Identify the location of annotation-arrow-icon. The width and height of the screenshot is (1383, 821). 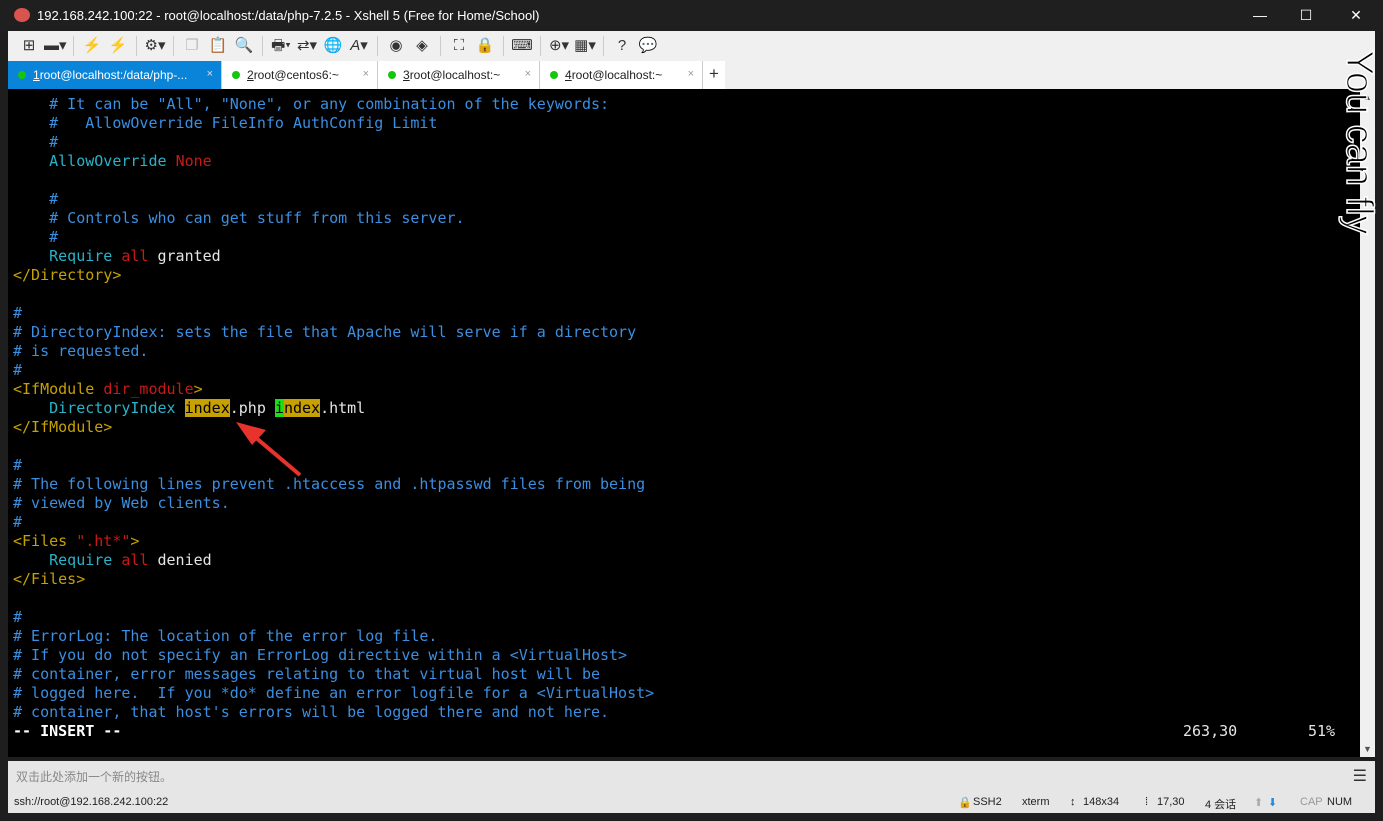
(269, 449).